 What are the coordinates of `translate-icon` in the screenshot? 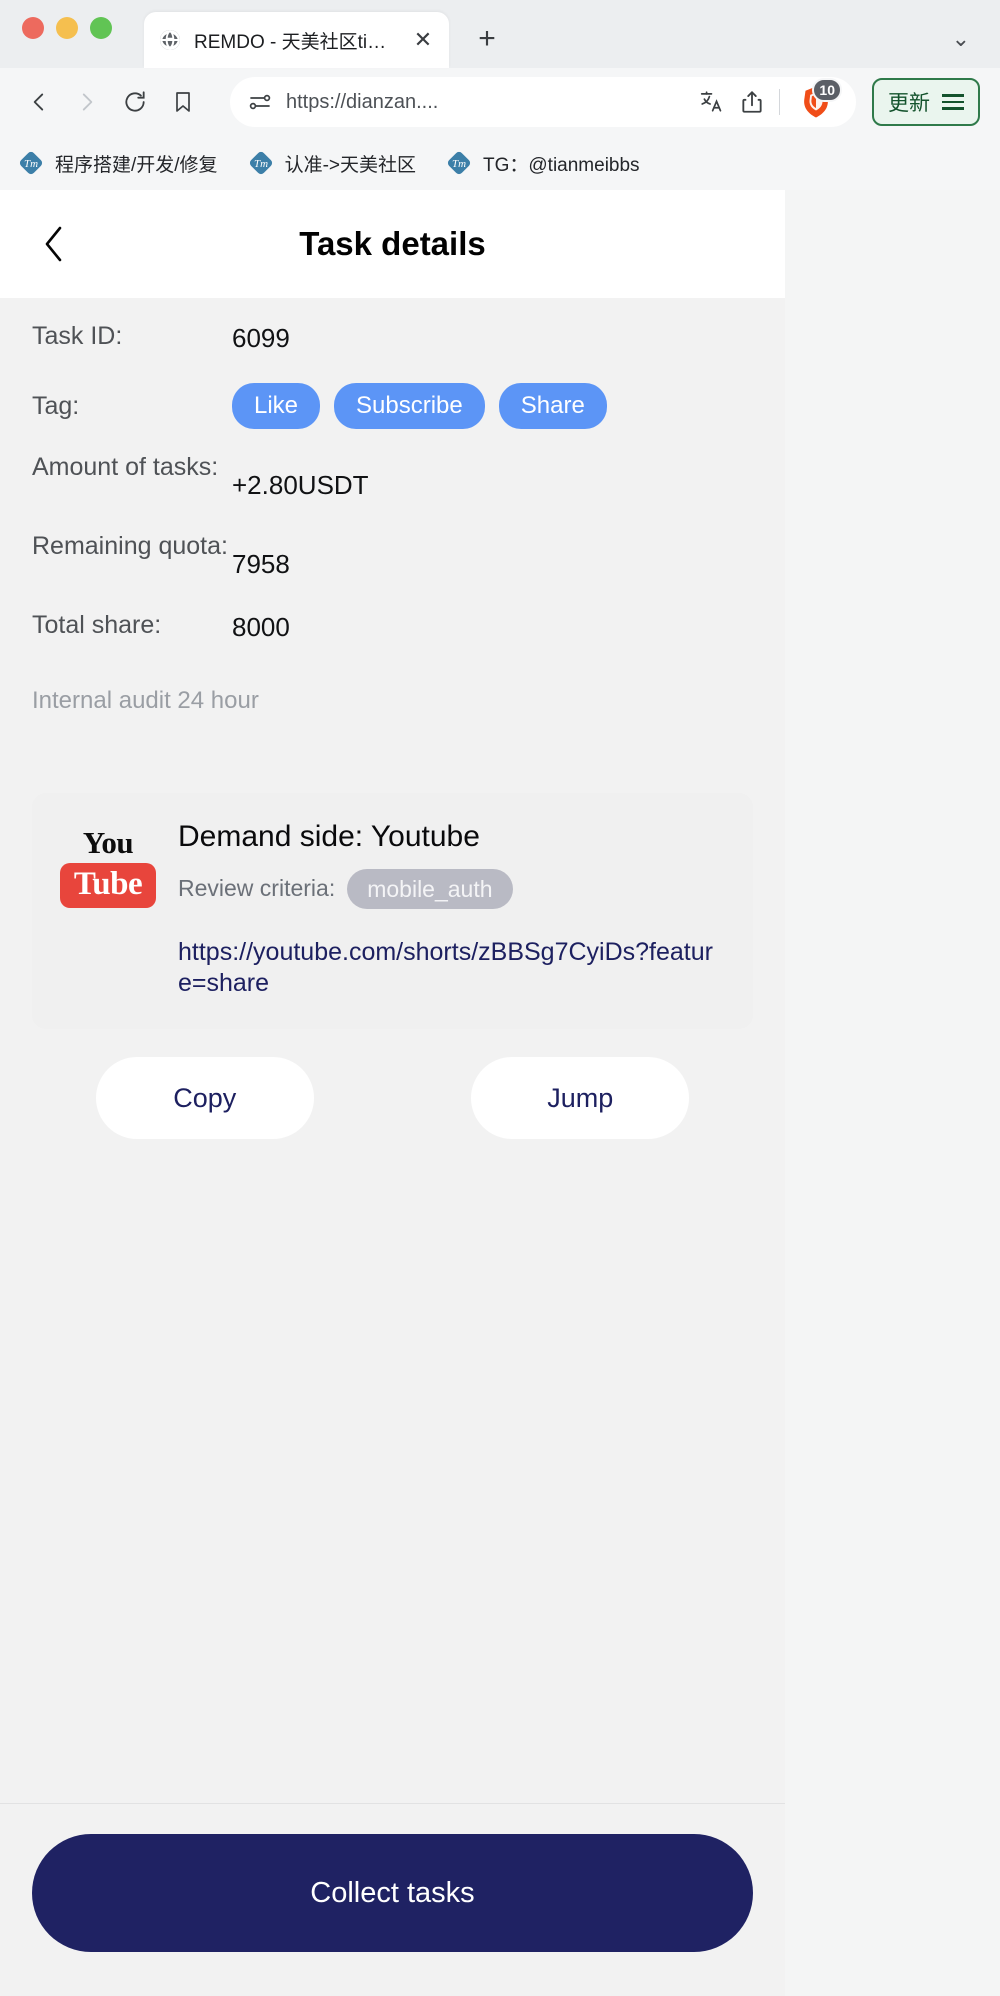 It's located at (712, 102).